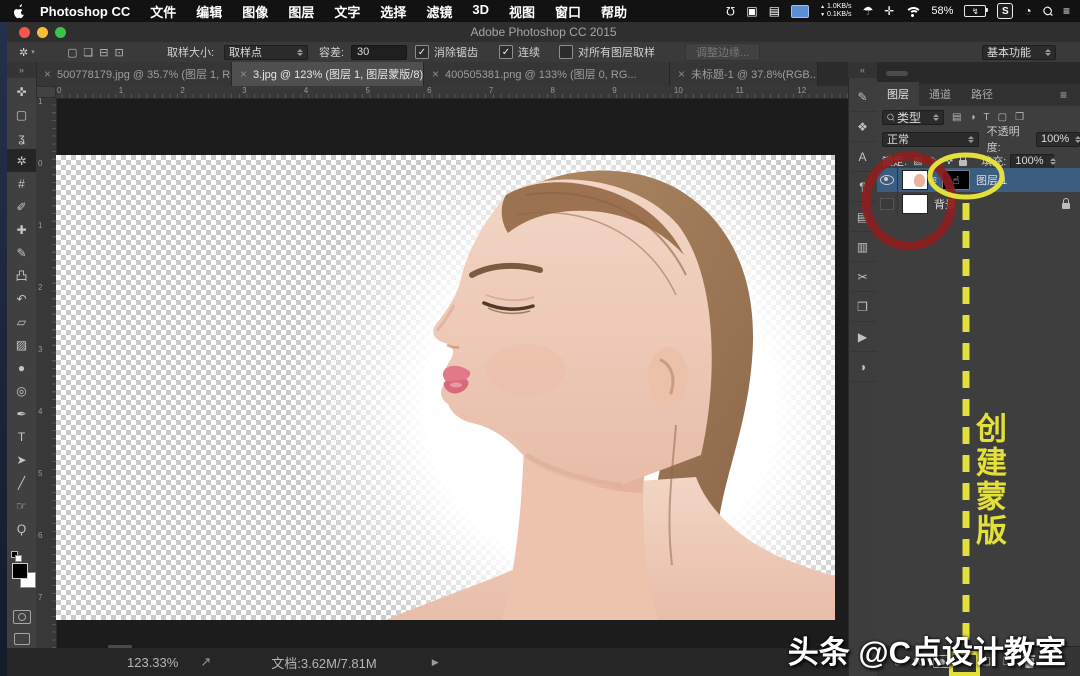 This screenshot has width=1080, height=676. Describe the element at coordinates (1005, 11) in the screenshot. I see `input-method-icon: S` at that location.